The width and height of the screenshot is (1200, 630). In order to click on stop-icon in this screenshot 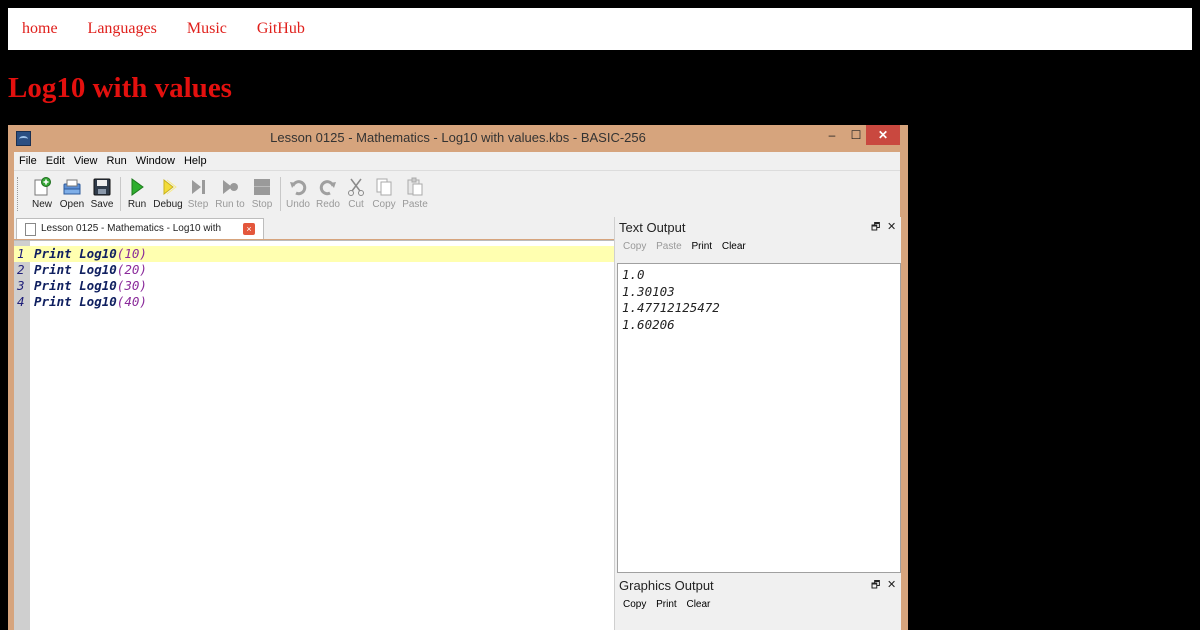, I will do `click(262, 187)`.